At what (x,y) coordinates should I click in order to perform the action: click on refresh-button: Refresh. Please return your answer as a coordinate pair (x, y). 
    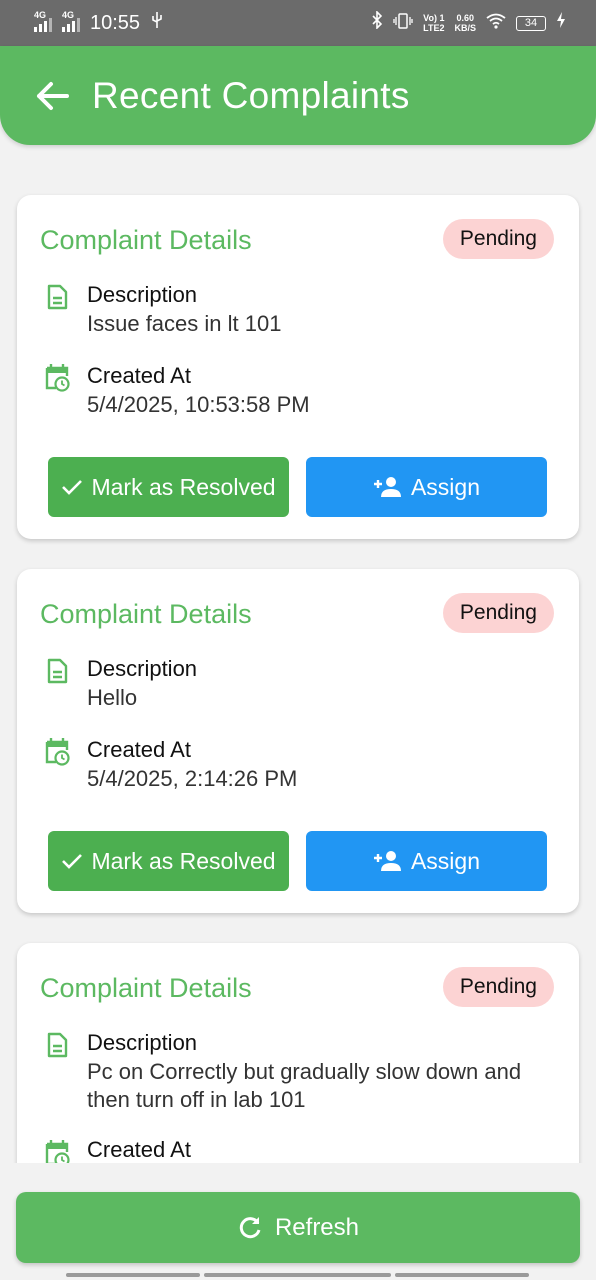
    Looking at the image, I should click on (298, 1227).